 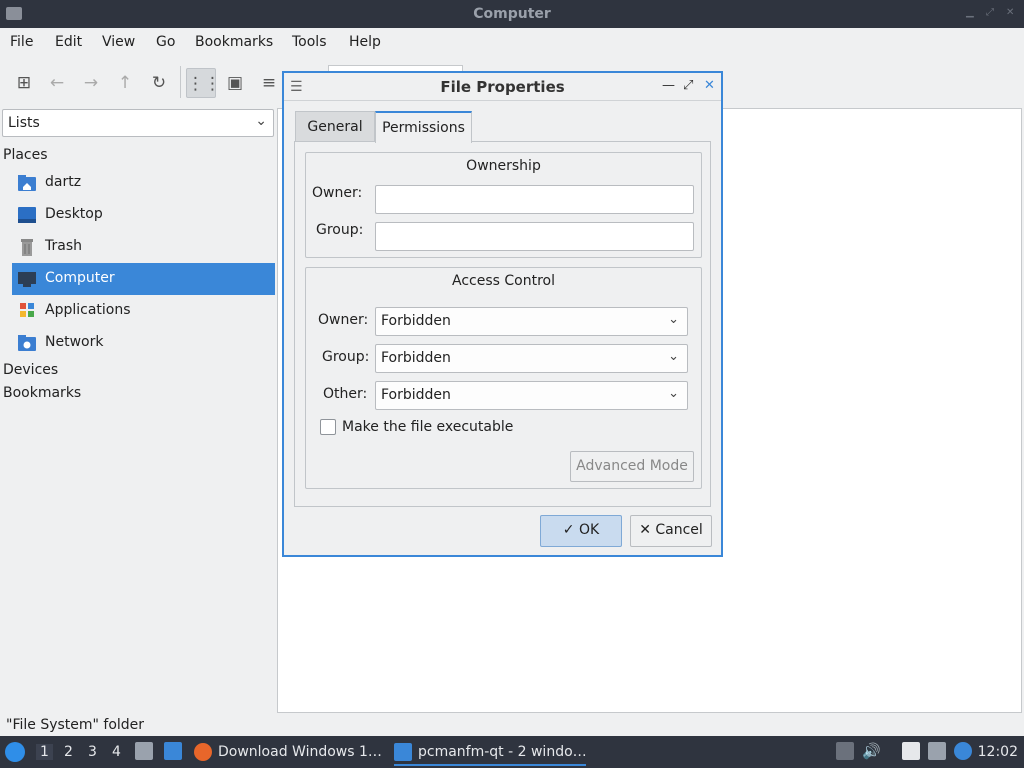 I want to click on menu-view: View, so click(x=118, y=42).